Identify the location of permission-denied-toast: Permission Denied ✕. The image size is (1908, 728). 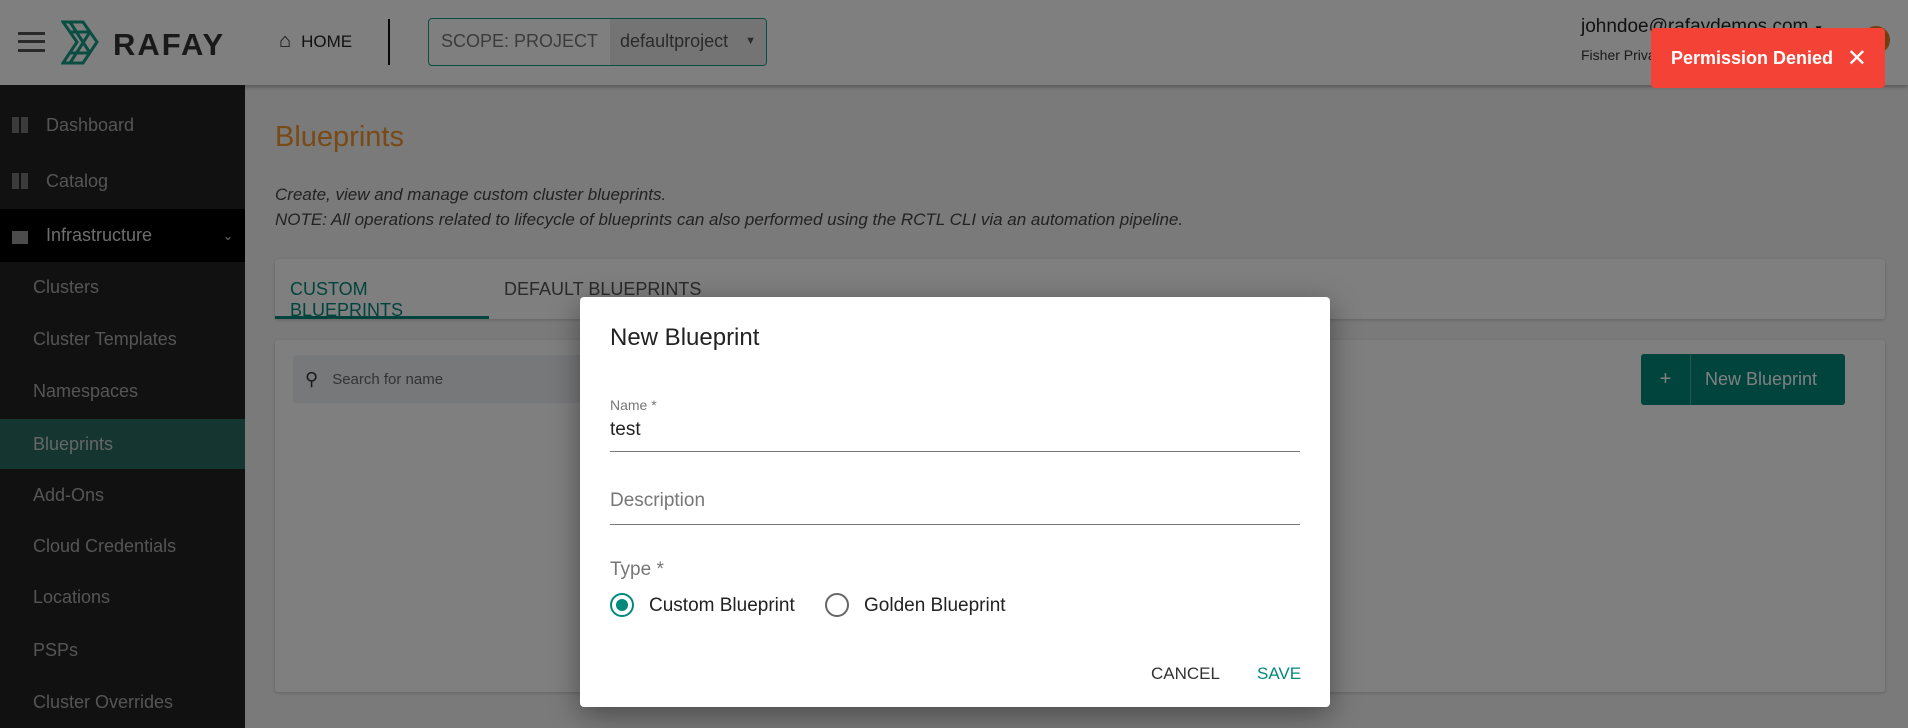
(1768, 58).